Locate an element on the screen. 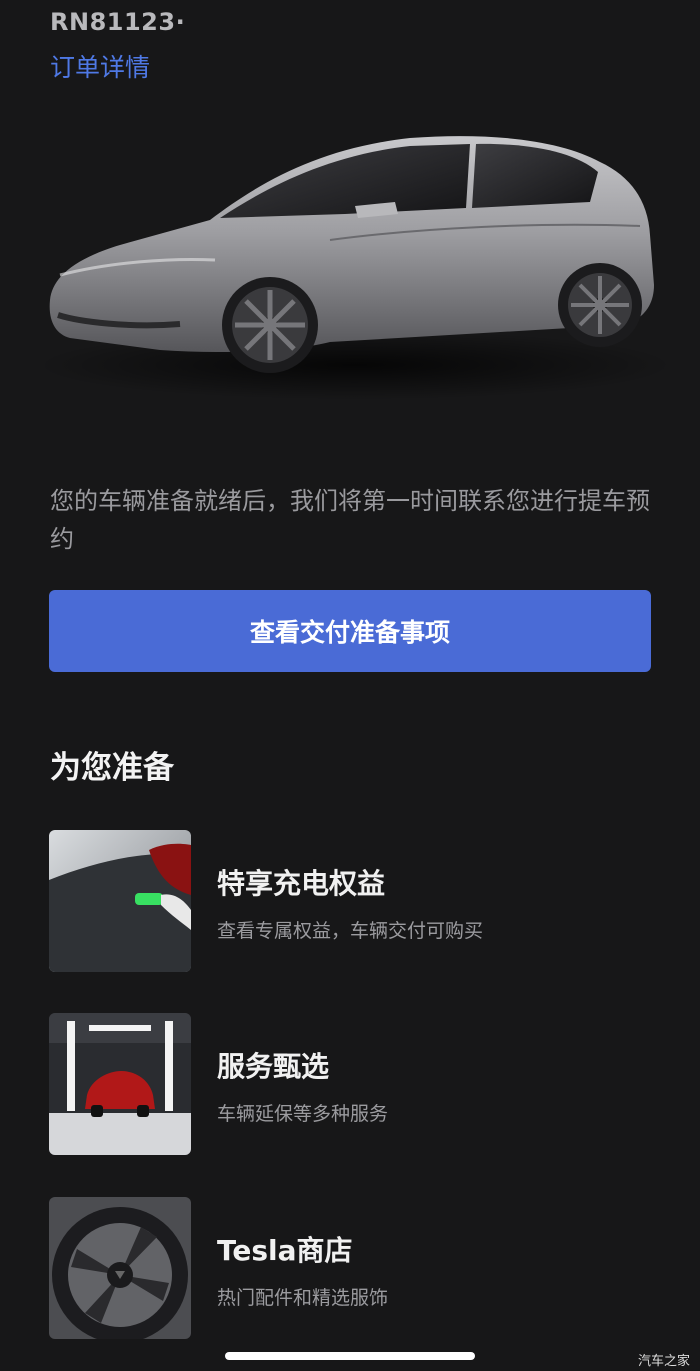 The height and width of the screenshot is (1371, 700). order-details-link: 订单详情 is located at coordinates (100, 66).